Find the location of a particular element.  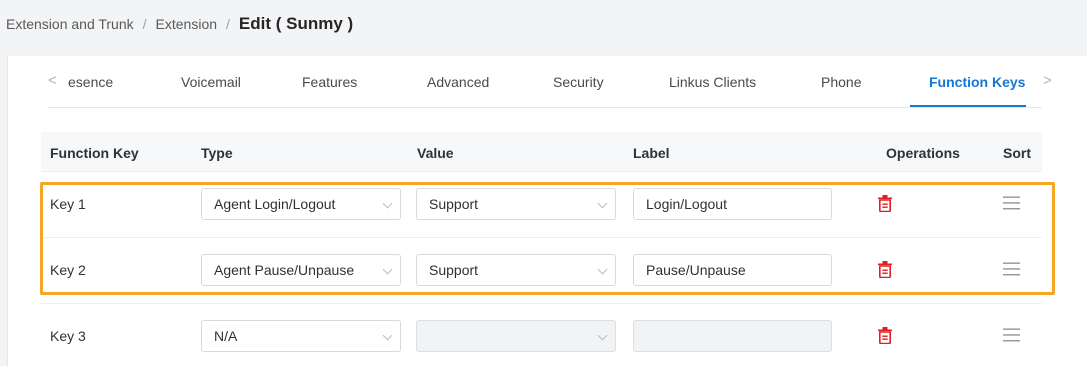

label-input-value: Pause/Unpause is located at coordinates (696, 270).